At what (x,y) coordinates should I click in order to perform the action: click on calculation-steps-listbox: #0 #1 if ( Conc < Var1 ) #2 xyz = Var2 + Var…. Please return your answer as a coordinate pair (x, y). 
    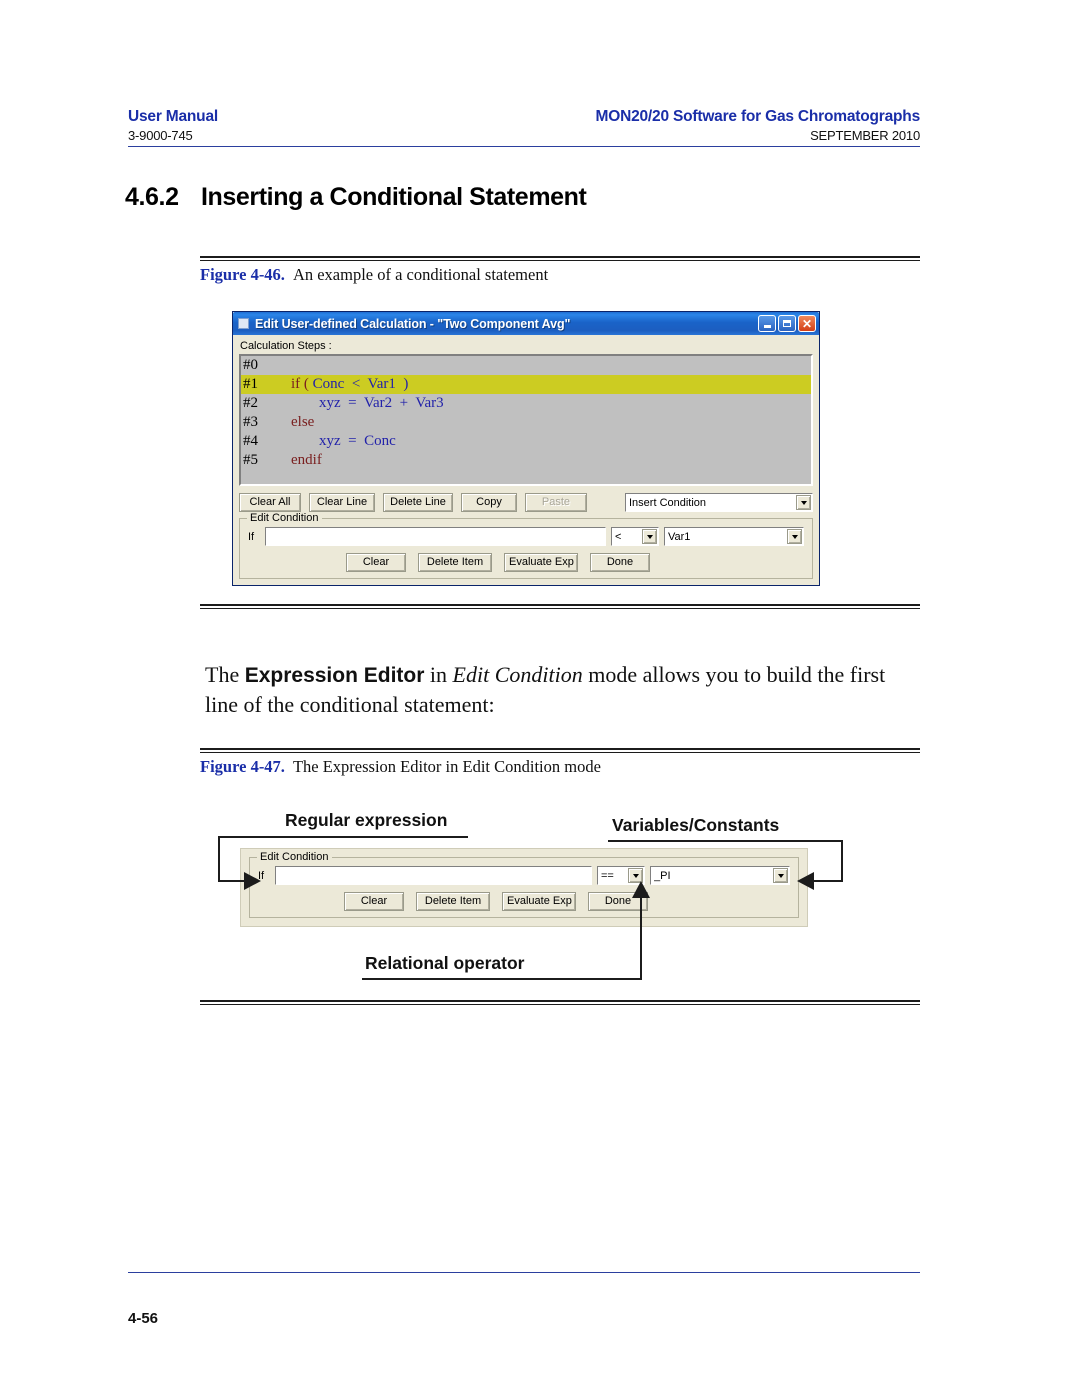
    Looking at the image, I should click on (526, 420).